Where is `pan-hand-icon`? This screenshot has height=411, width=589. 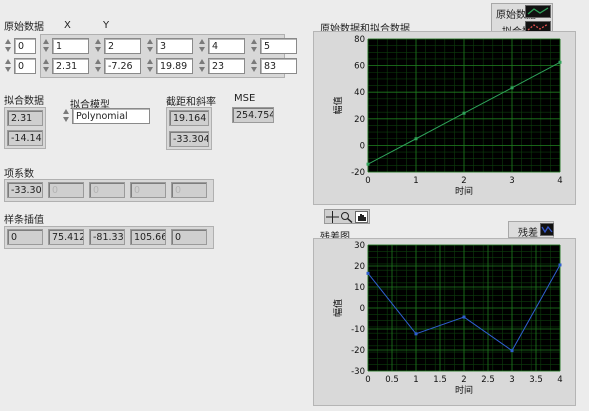 pan-hand-icon is located at coordinates (361, 217).